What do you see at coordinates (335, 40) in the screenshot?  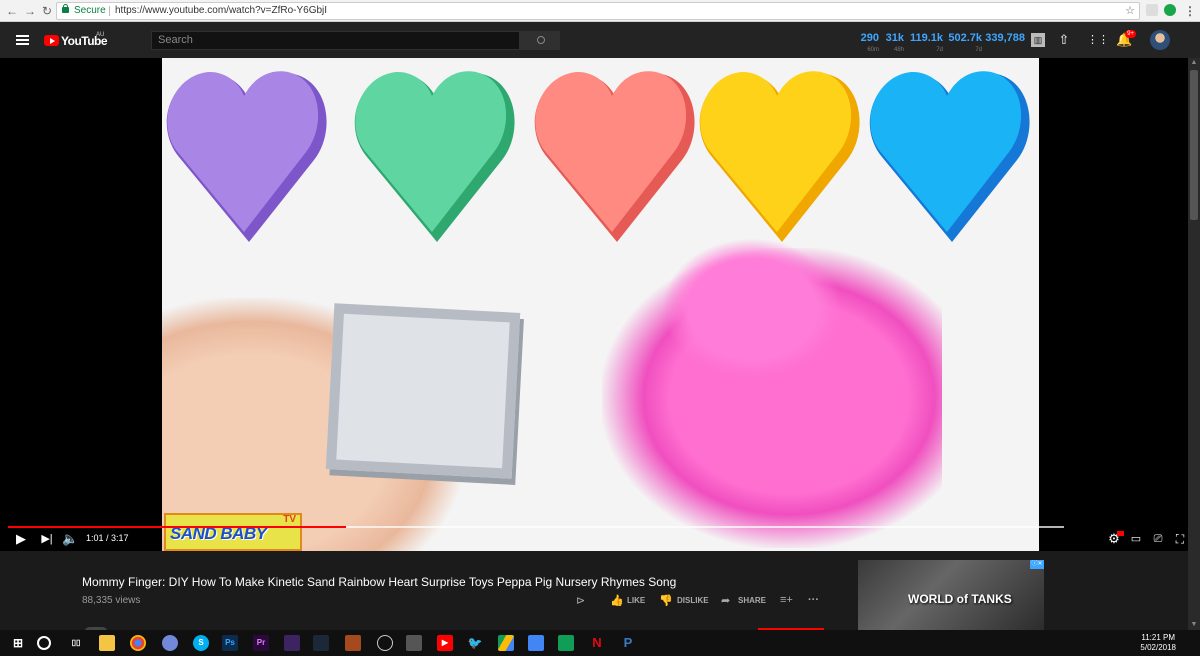 I see `search-input: Search` at bounding box center [335, 40].